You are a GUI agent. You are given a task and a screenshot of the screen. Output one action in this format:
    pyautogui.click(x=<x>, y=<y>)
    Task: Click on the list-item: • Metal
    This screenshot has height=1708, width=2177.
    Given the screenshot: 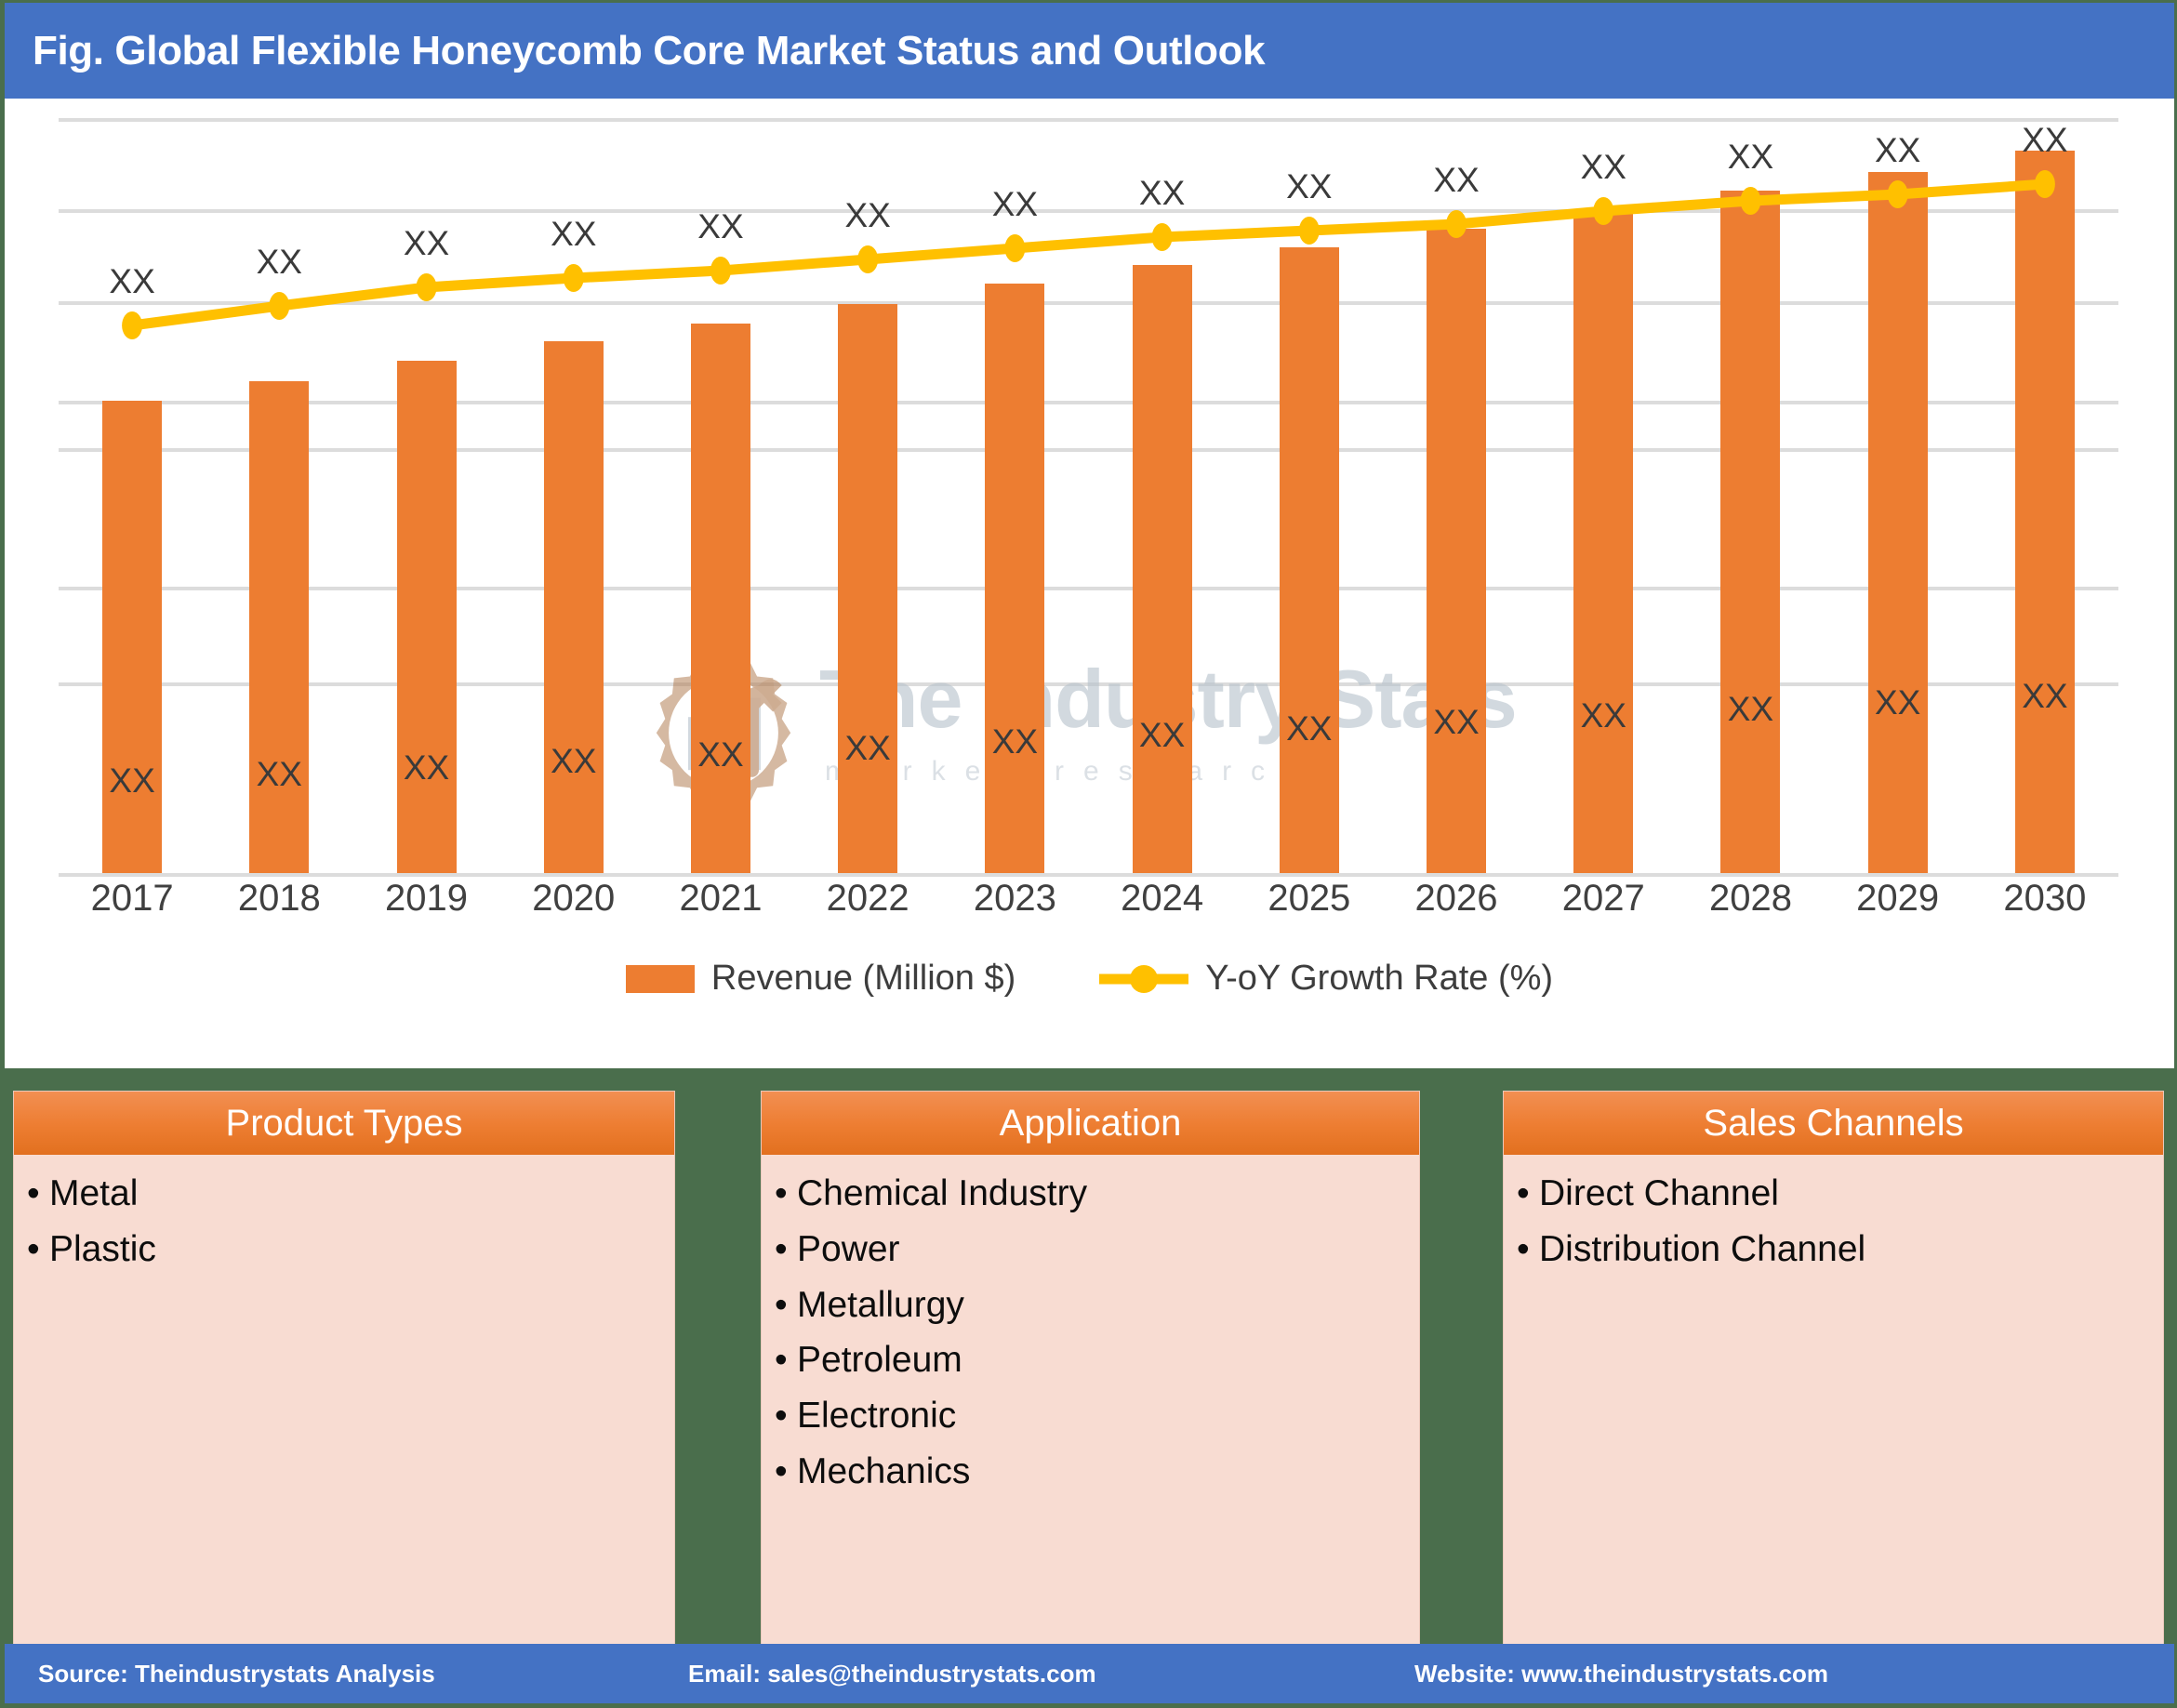 What is the action you would take?
    pyautogui.click(x=345, y=1193)
    